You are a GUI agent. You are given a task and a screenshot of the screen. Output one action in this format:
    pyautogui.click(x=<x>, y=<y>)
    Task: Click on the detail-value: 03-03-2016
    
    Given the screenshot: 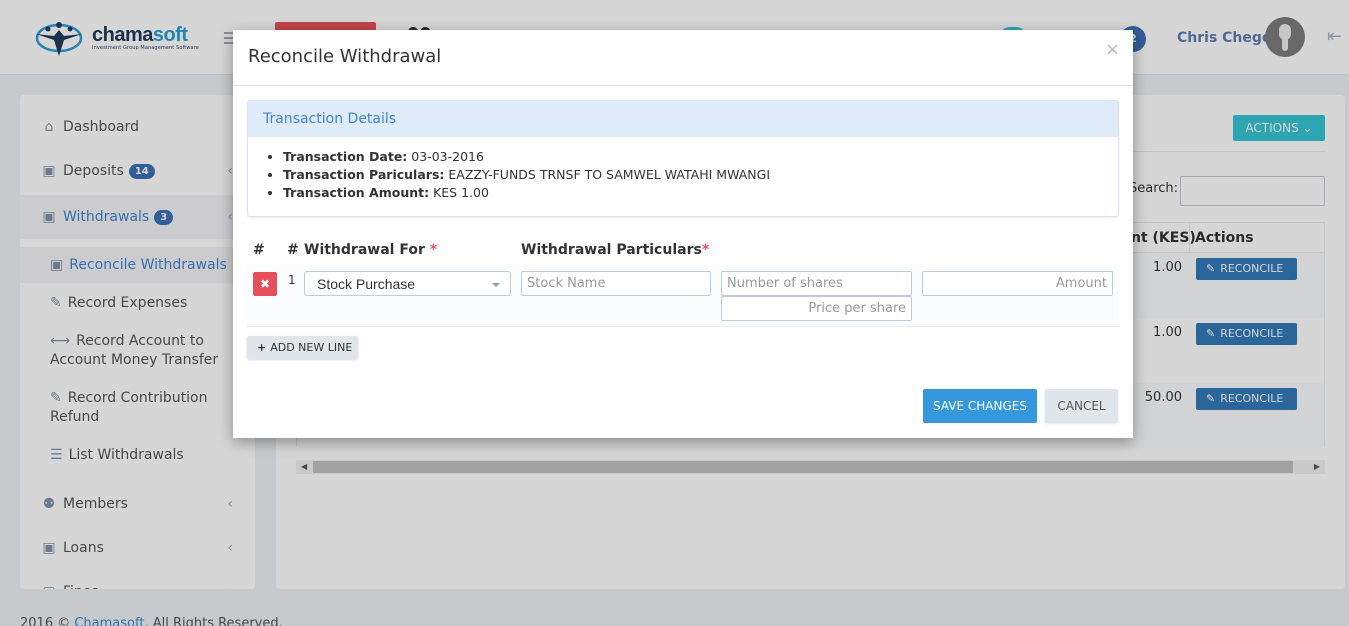 What is the action you would take?
    pyautogui.click(x=447, y=156)
    